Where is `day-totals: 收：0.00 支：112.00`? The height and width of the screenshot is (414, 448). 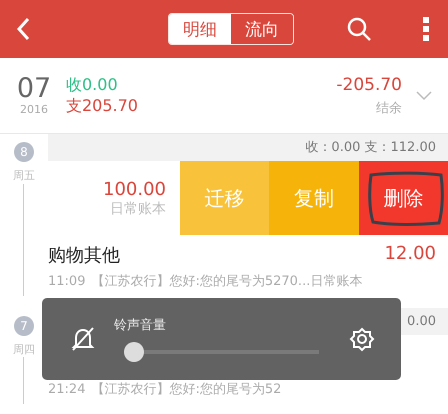
day-totals: 收：0.00 支：112.00 is located at coordinates (248, 147).